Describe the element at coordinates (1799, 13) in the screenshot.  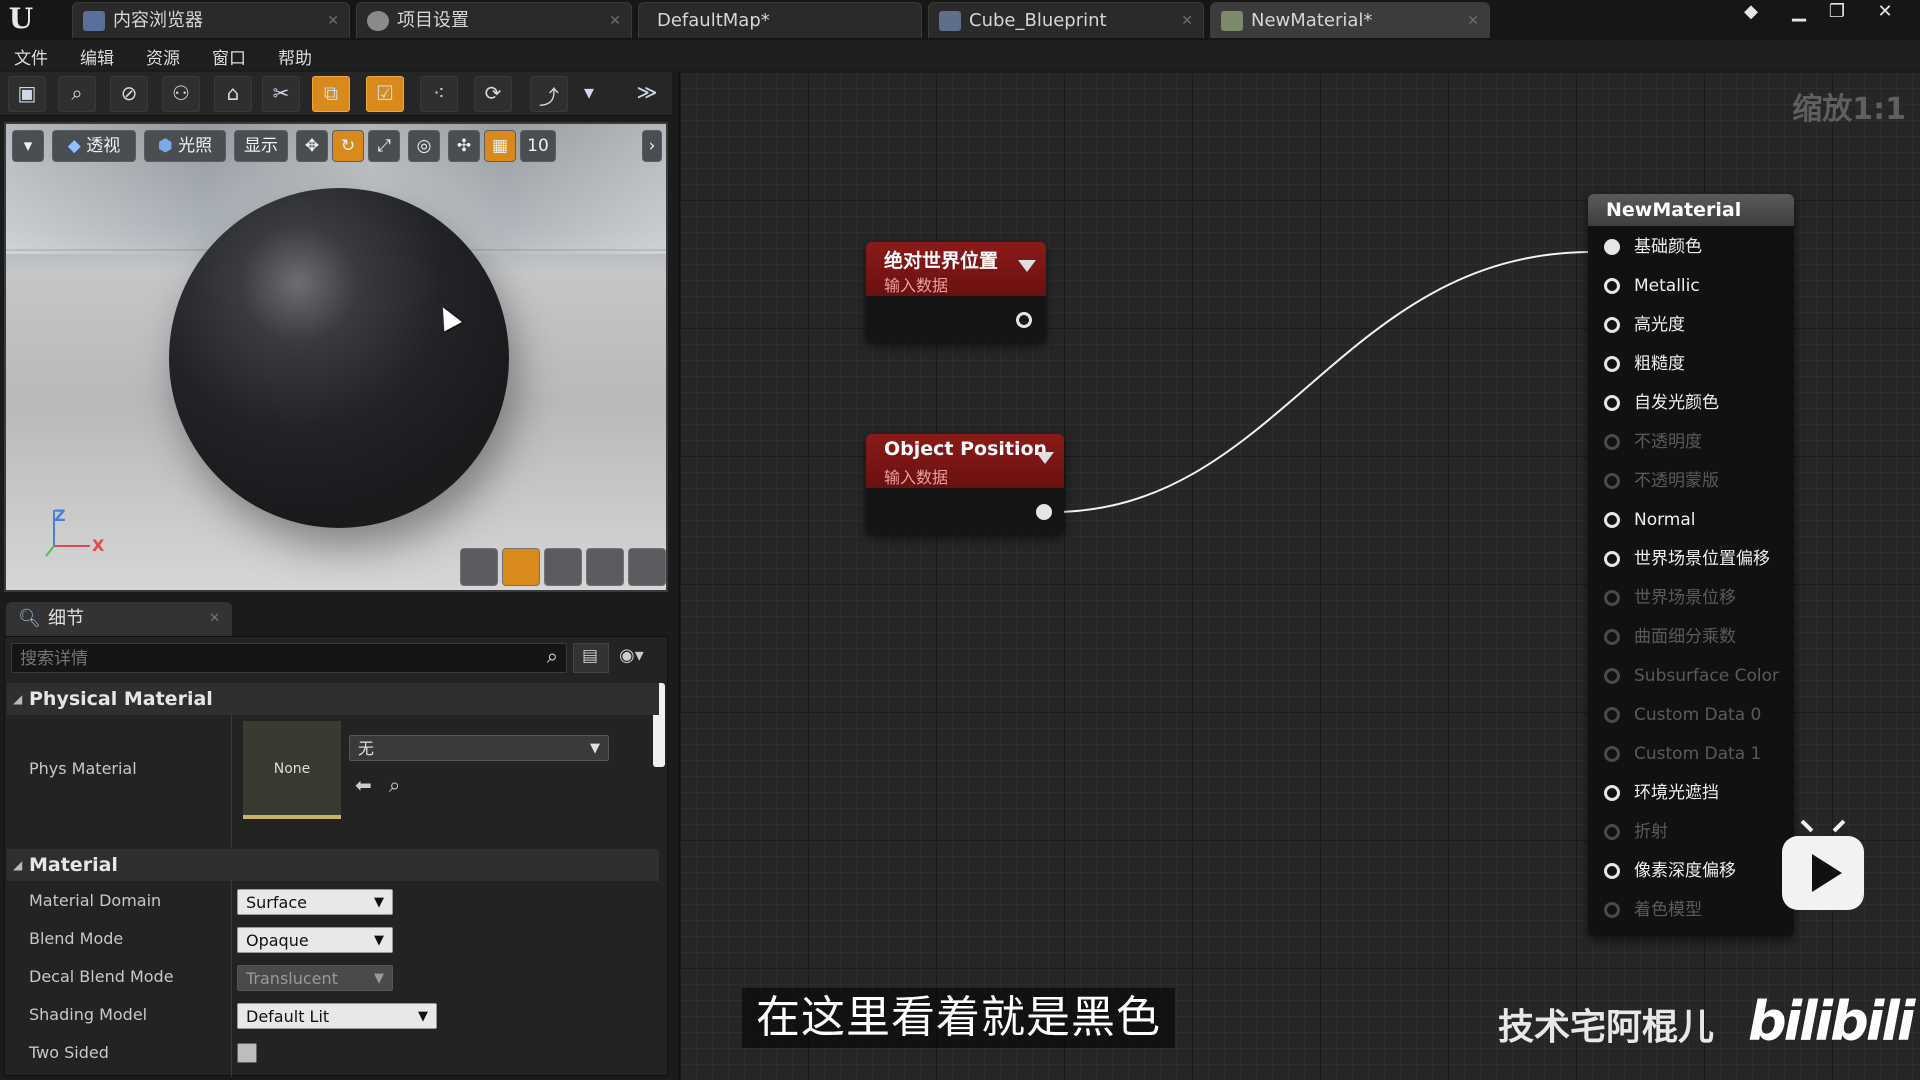
I see `minimize-icon: ▁` at that location.